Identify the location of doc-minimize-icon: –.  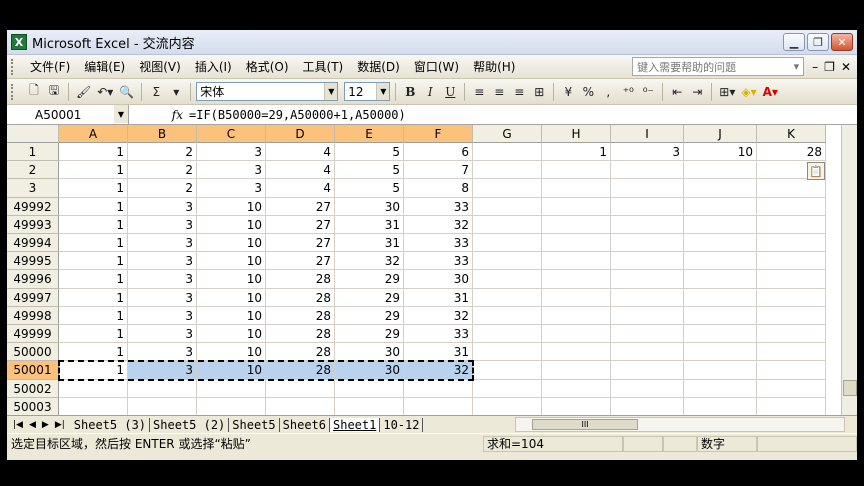
(815, 67).